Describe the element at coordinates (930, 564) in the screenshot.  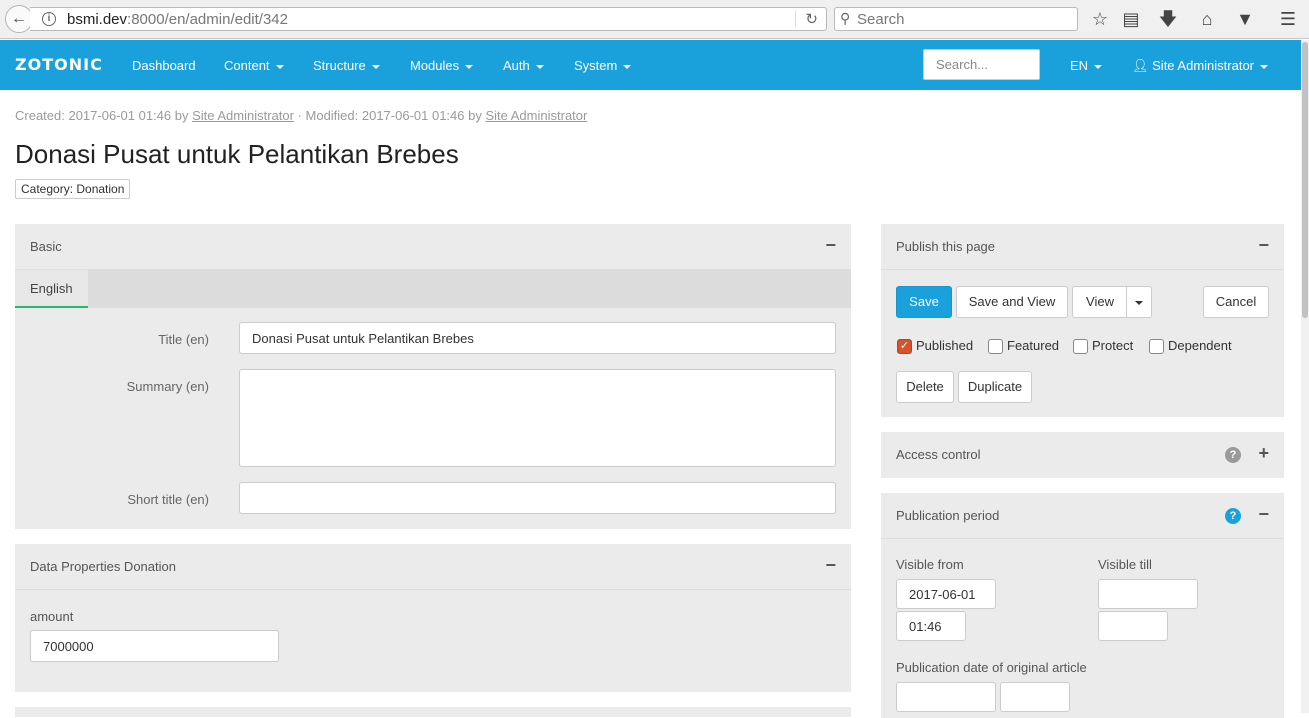
I see `visible-from-label: Visible from` at that location.